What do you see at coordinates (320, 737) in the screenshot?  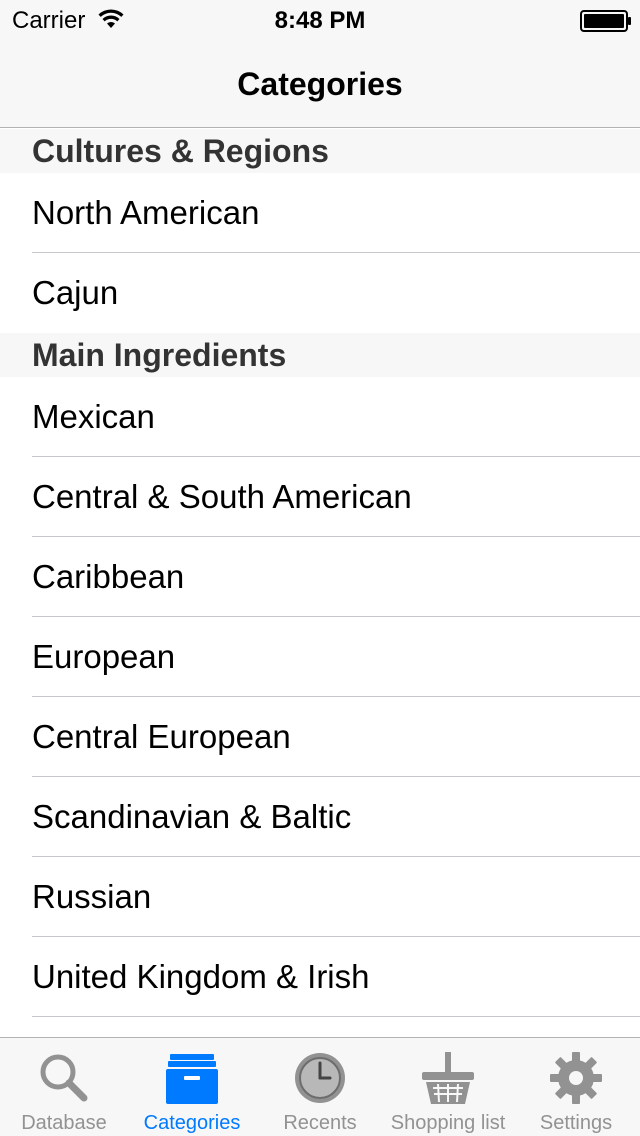 I see `list-item: Central European` at bounding box center [320, 737].